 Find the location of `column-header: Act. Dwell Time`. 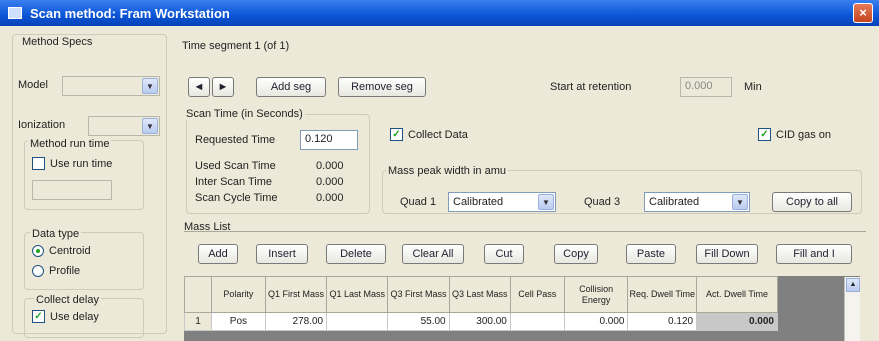

column-header: Act. Dwell Time is located at coordinates (737, 294).